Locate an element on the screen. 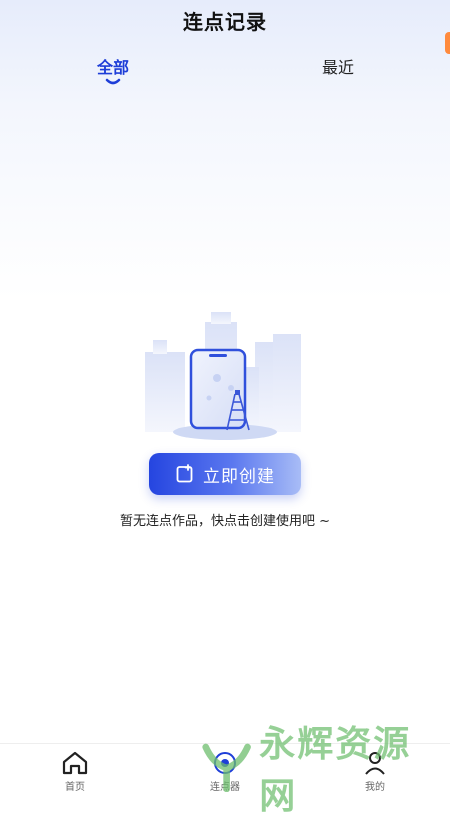 The width and height of the screenshot is (450, 819). bottom-navigation: 首页 连点器 我的 is located at coordinates (225, 771).